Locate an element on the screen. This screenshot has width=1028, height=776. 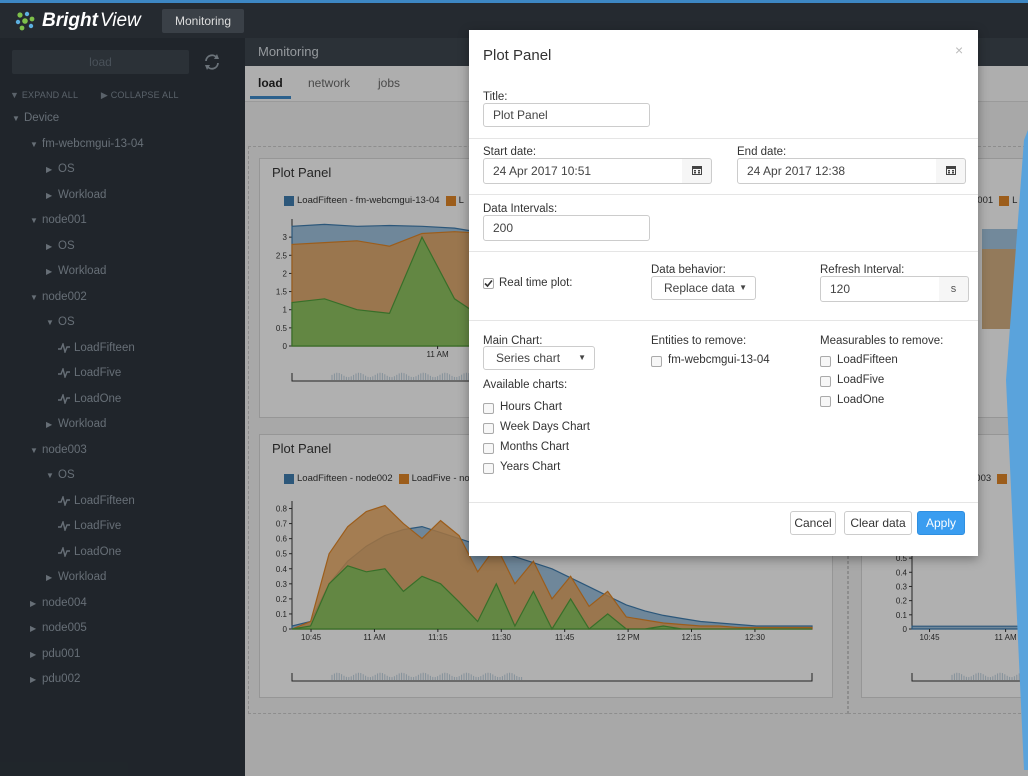
entity-checkbox is located at coordinates (656, 361).